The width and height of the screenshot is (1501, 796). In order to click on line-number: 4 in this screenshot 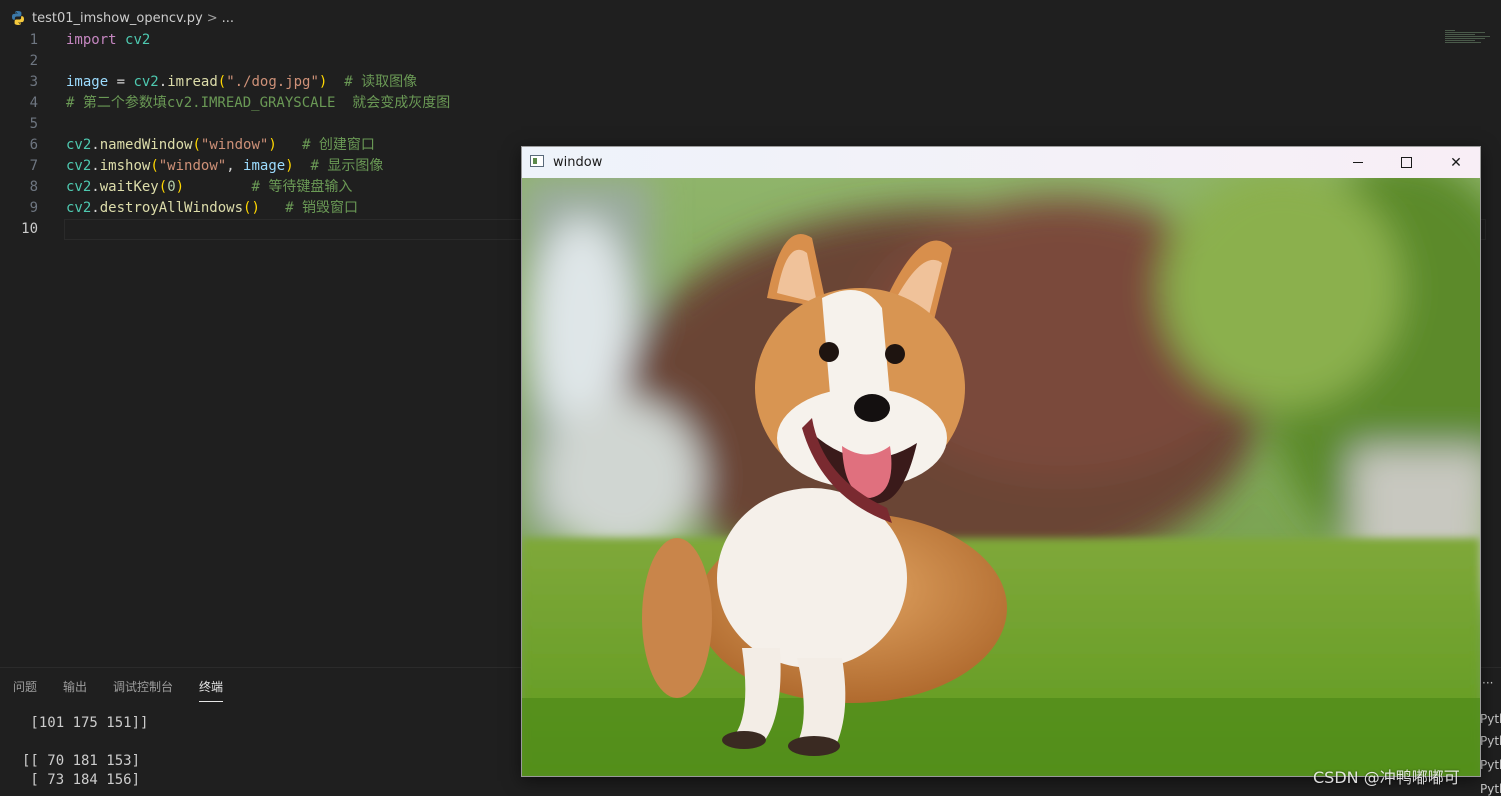, I will do `click(33, 103)`.